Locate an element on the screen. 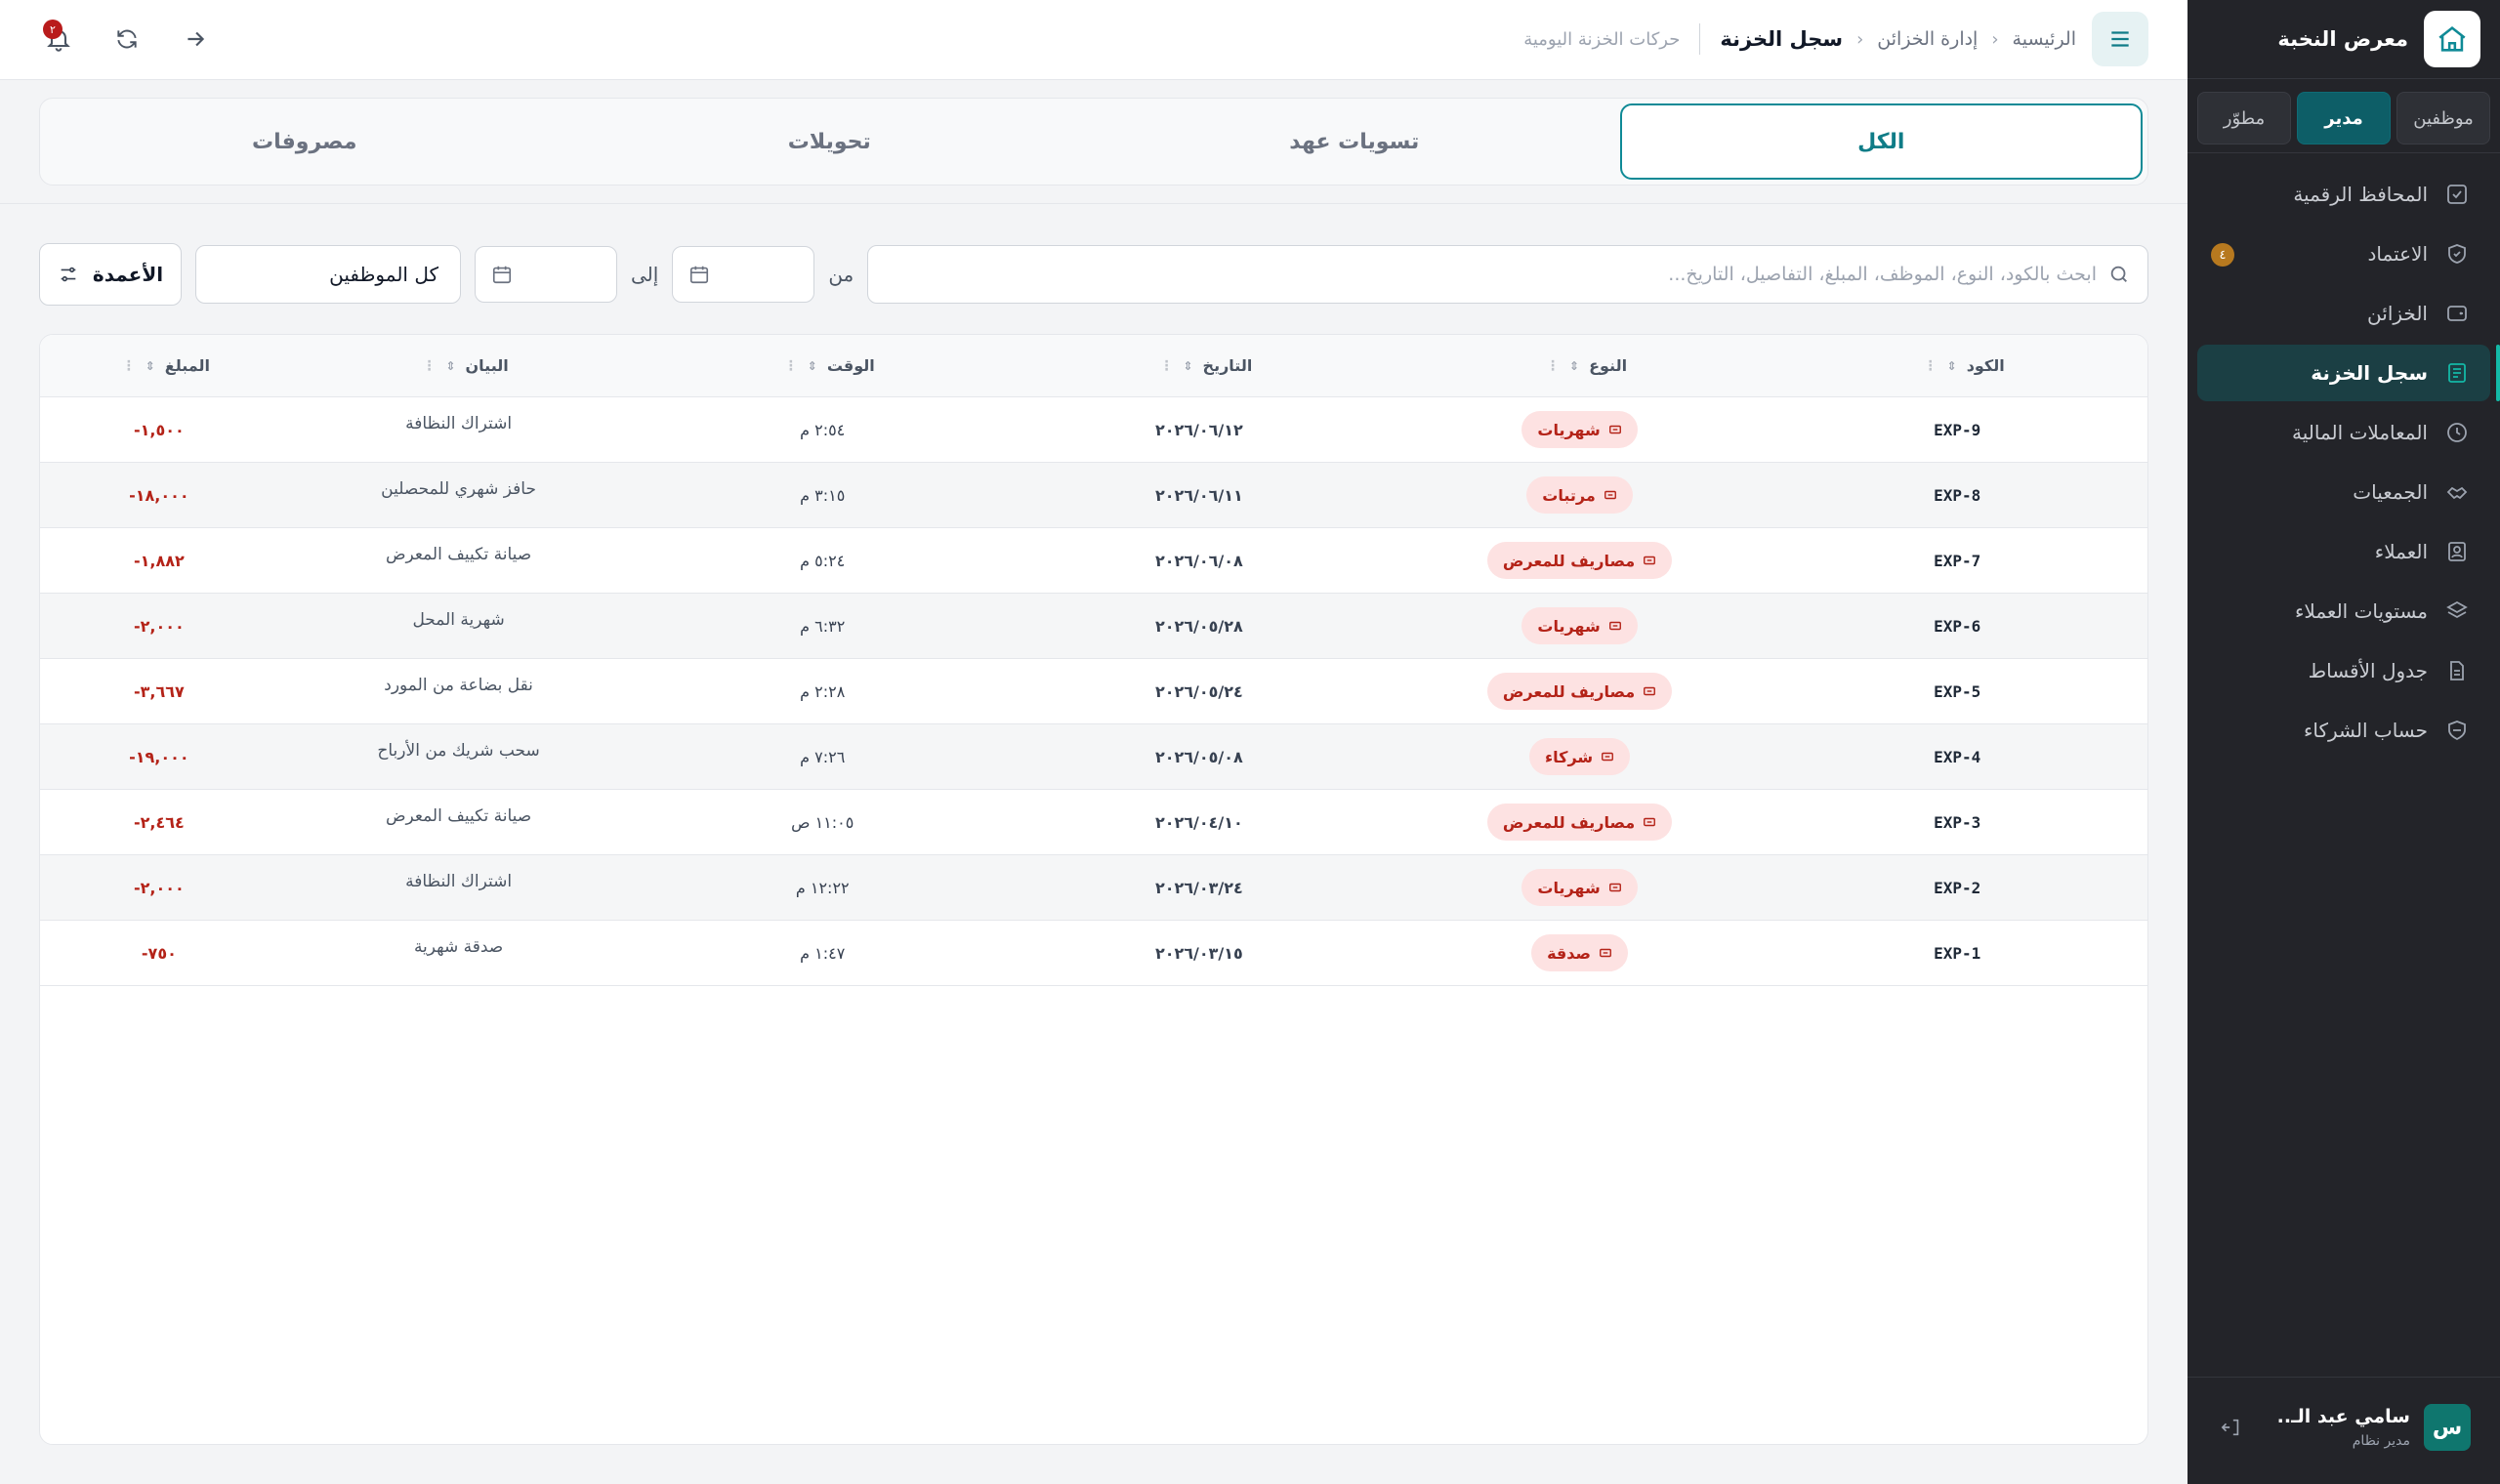 This screenshot has width=2500, height=1484. cell-date: ٢٠٢٦/٠٥/٠٨ is located at coordinates (1199, 756).